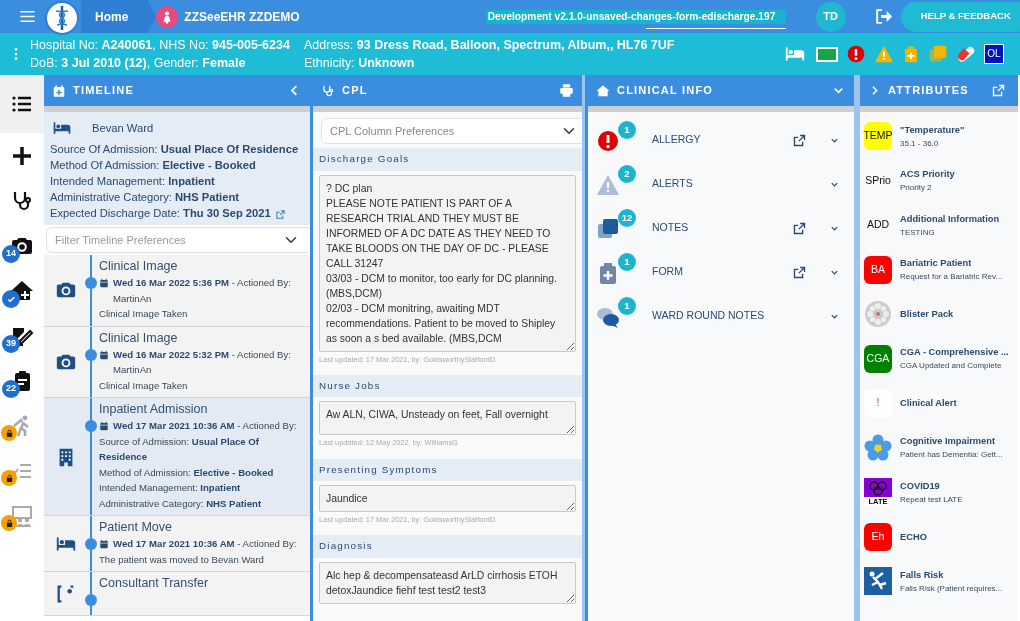 This screenshot has height=621, width=1020. Describe the element at coordinates (447, 499) in the screenshot. I see `text-area: Jaundice` at that location.